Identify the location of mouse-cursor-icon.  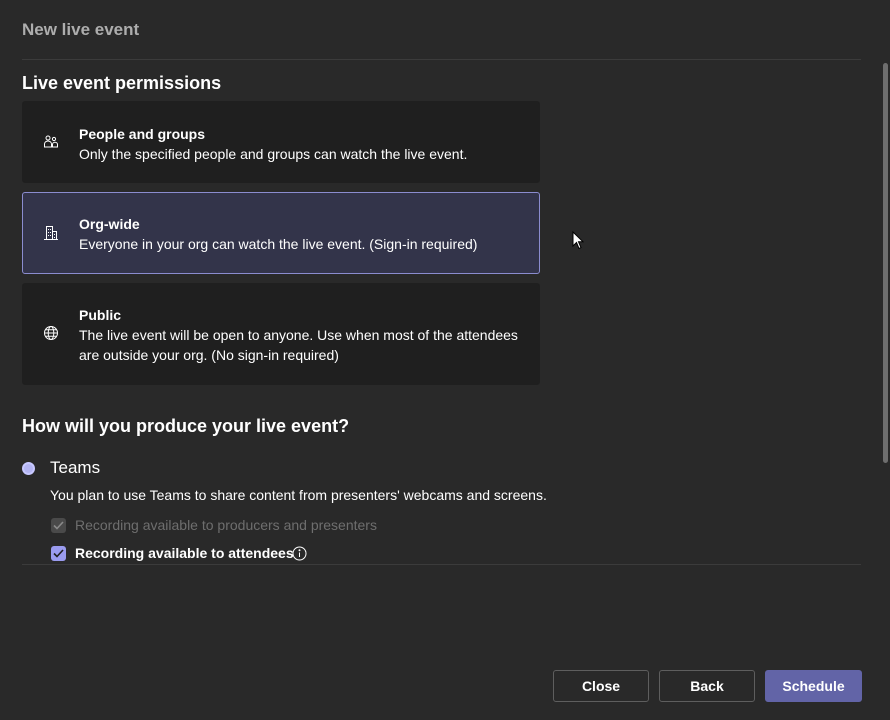
(578, 240).